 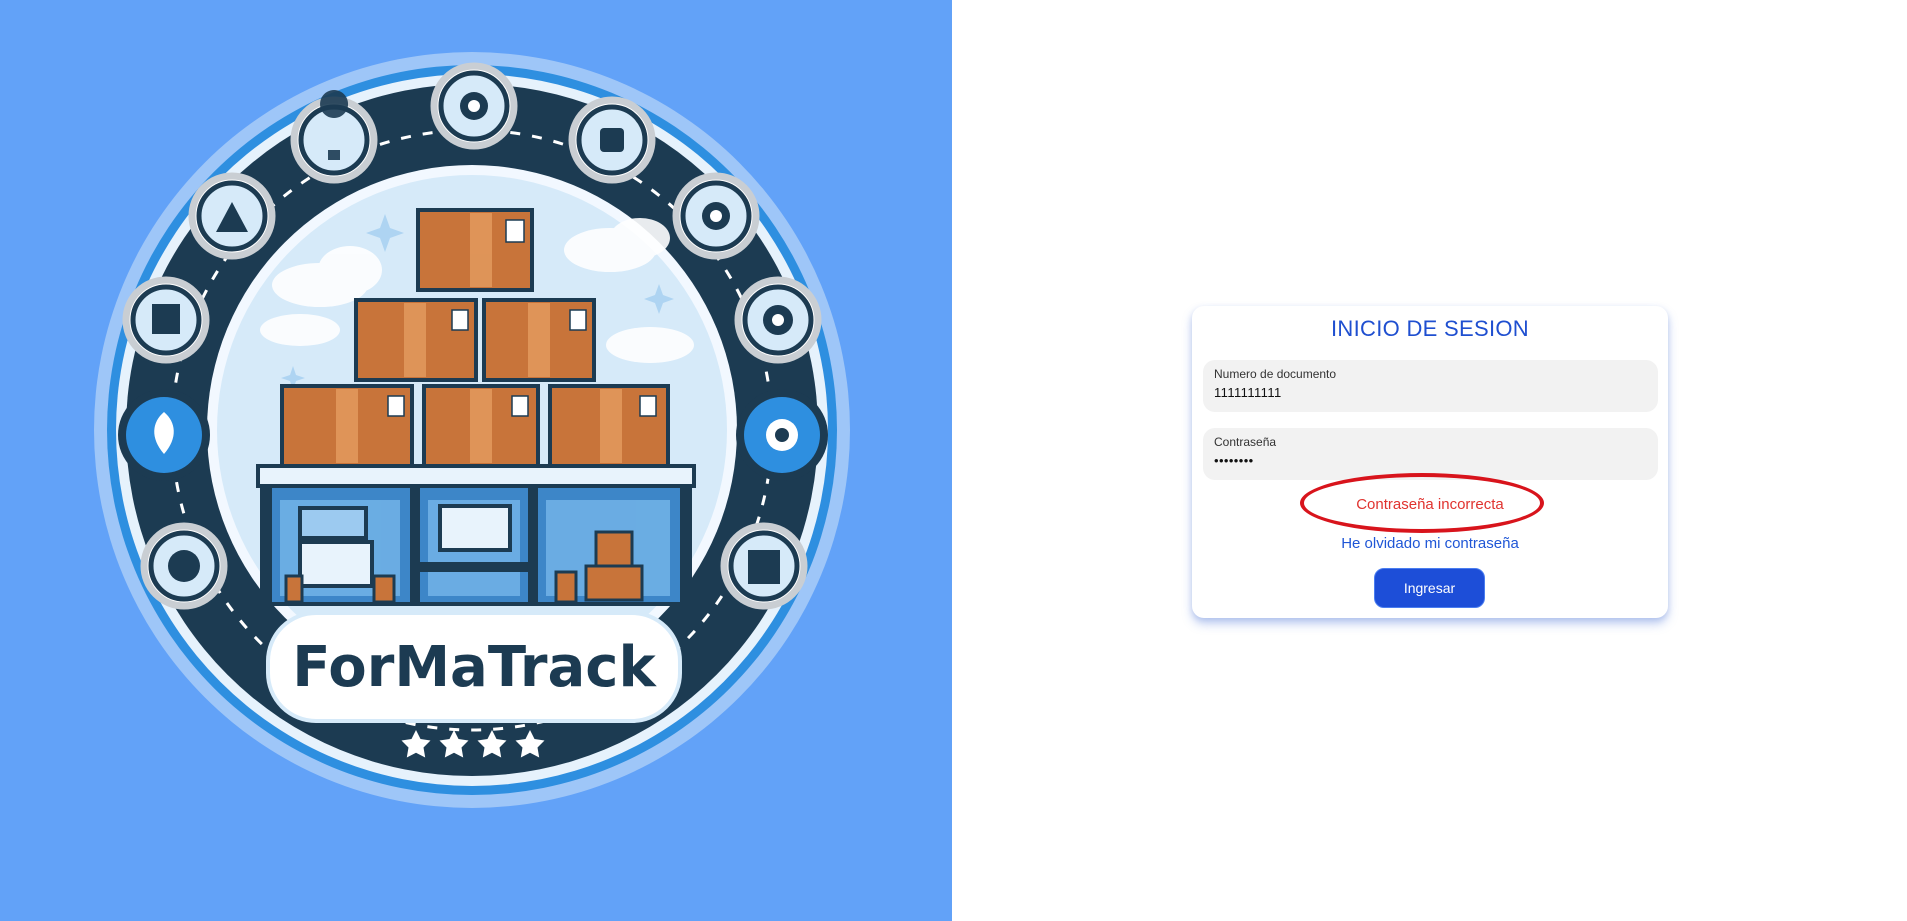 I want to click on logo-brand-name: ForMaTrack, so click(x=474, y=667).